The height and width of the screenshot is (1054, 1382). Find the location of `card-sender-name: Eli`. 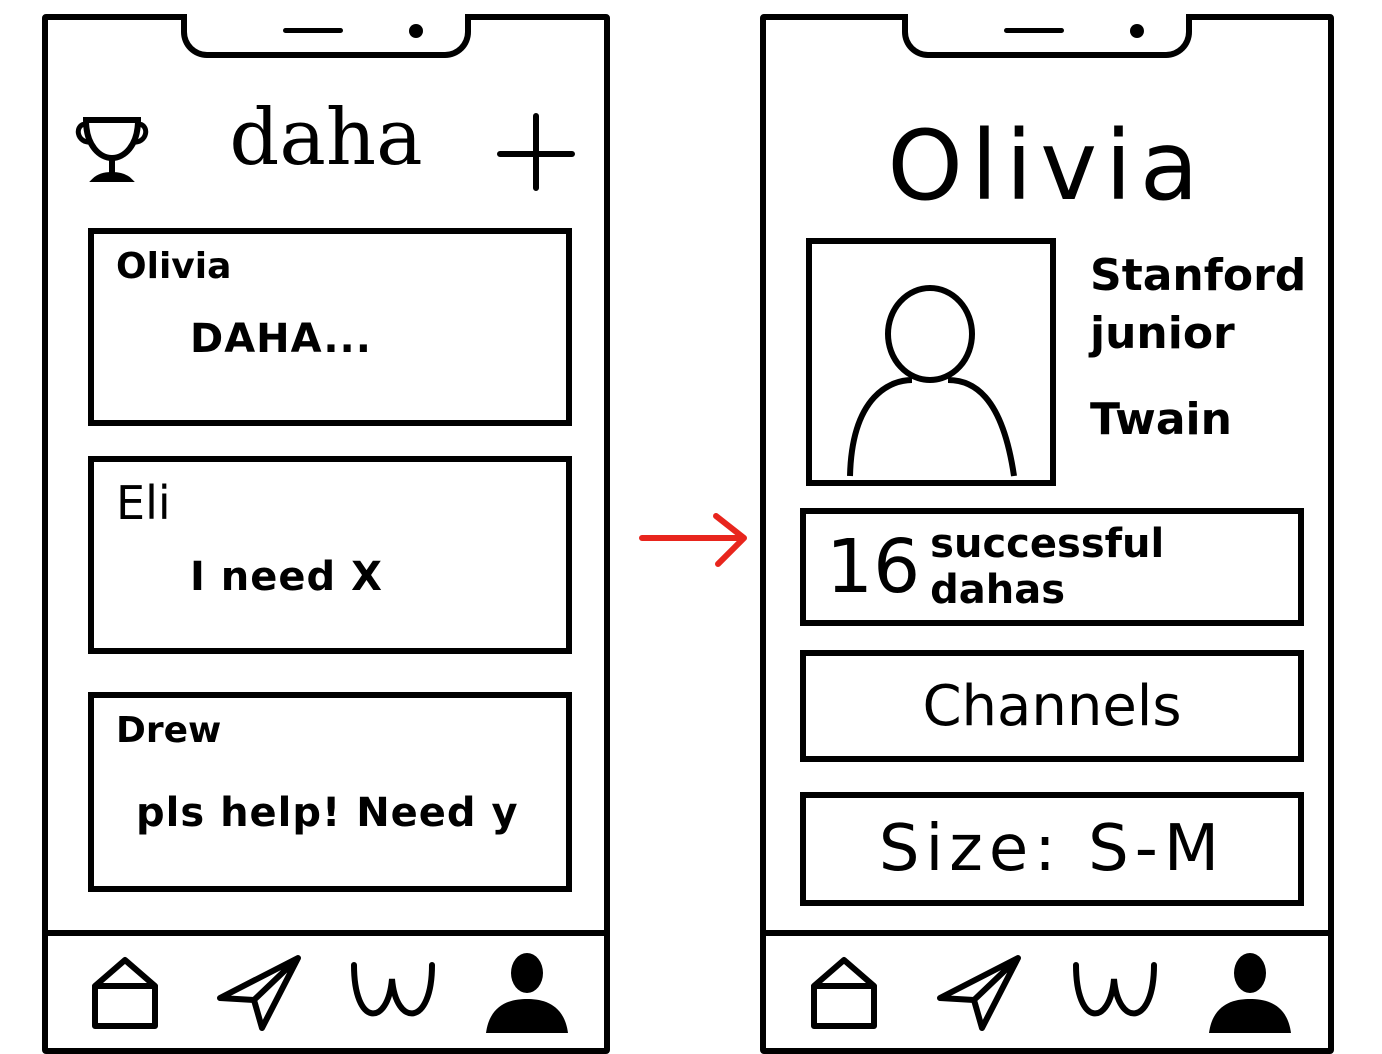

card-sender-name: Eli is located at coordinates (143, 503).